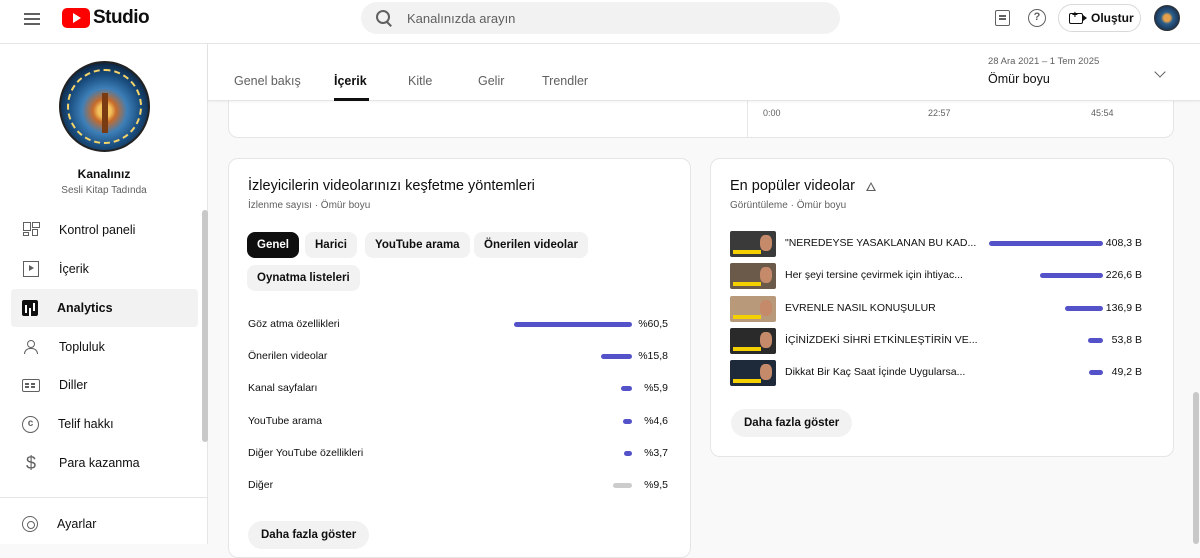 Image resolution: width=1200 pixels, height=558 pixels. What do you see at coordinates (104, 106) in the screenshot?
I see `channel-avatar` at bounding box center [104, 106].